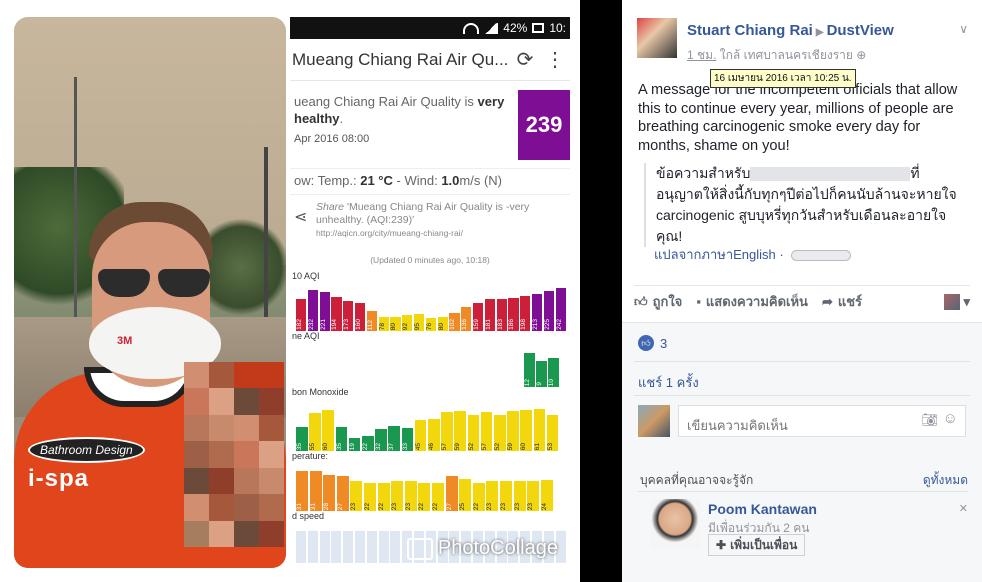  What do you see at coordinates (234, 454) in the screenshot?
I see `pixelated-hand` at bounding box center [234, 454].